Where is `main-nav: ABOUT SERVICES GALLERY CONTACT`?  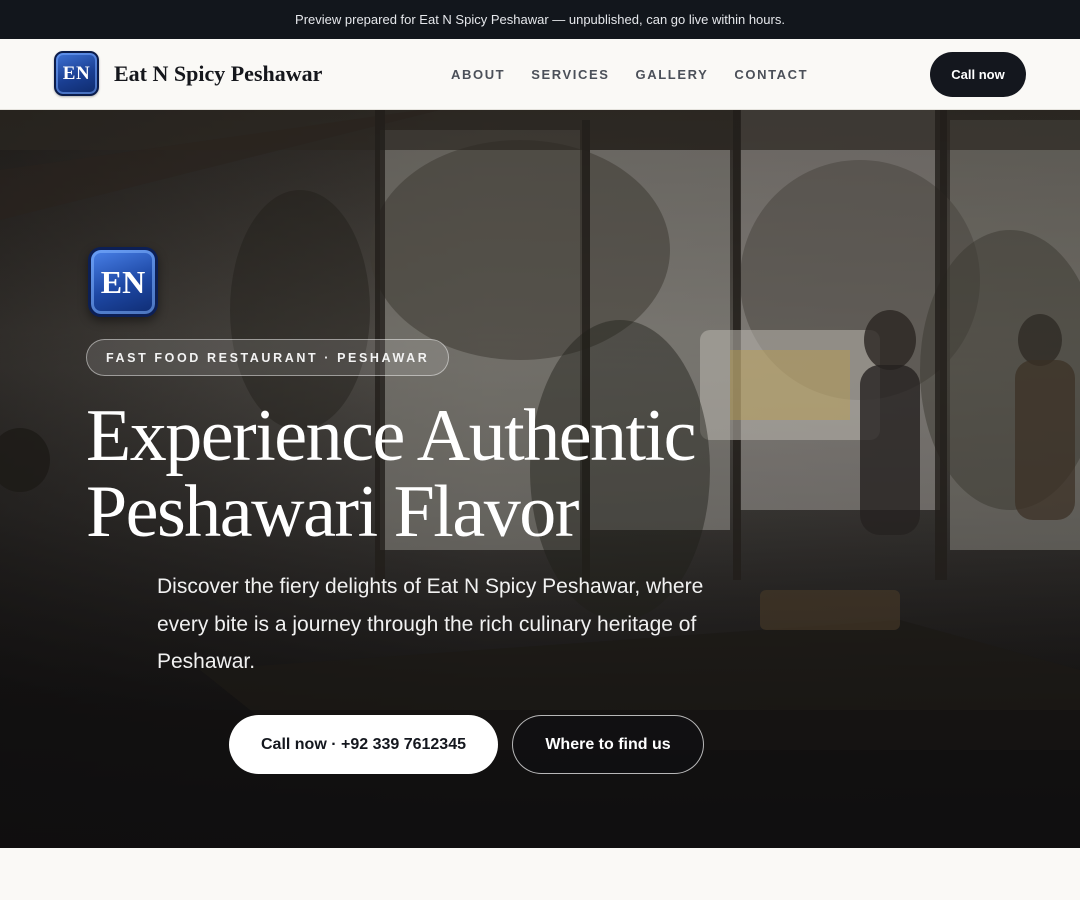 main-nav: ABOUT SERVICES GALLERY CONTACT is located at coordinates (642, 74).